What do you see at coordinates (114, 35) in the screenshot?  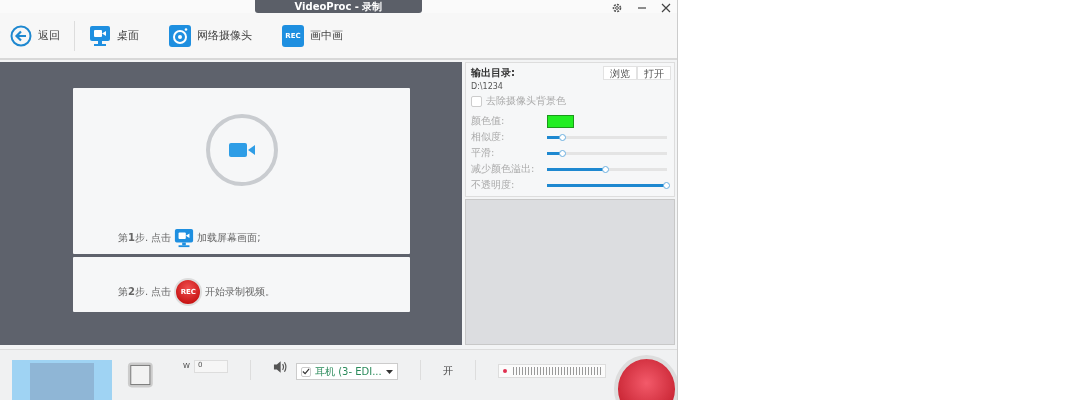 I see `toolbar-button: 桌面` at bounding box center [114, 35].